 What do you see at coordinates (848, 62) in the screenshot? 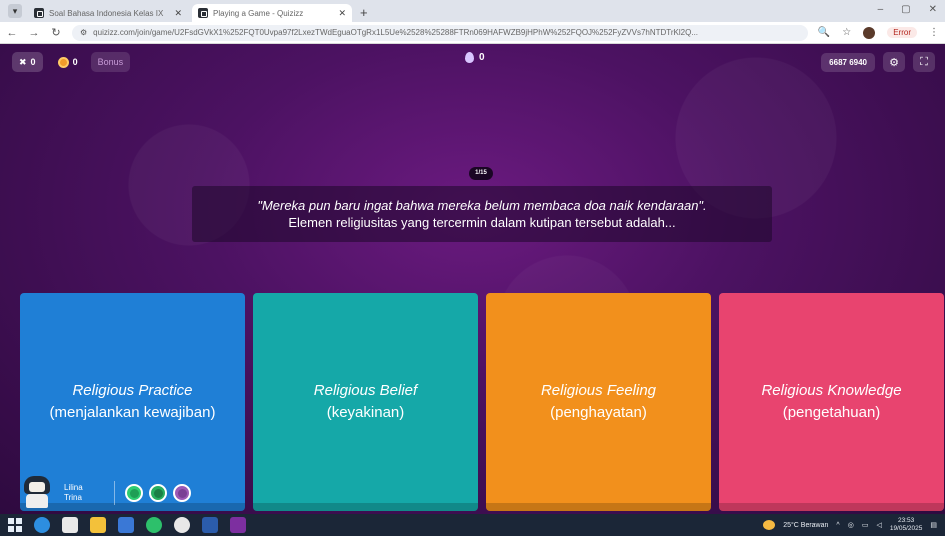
I see `game-code: 6687 6940` at bounding box center [848, 62].